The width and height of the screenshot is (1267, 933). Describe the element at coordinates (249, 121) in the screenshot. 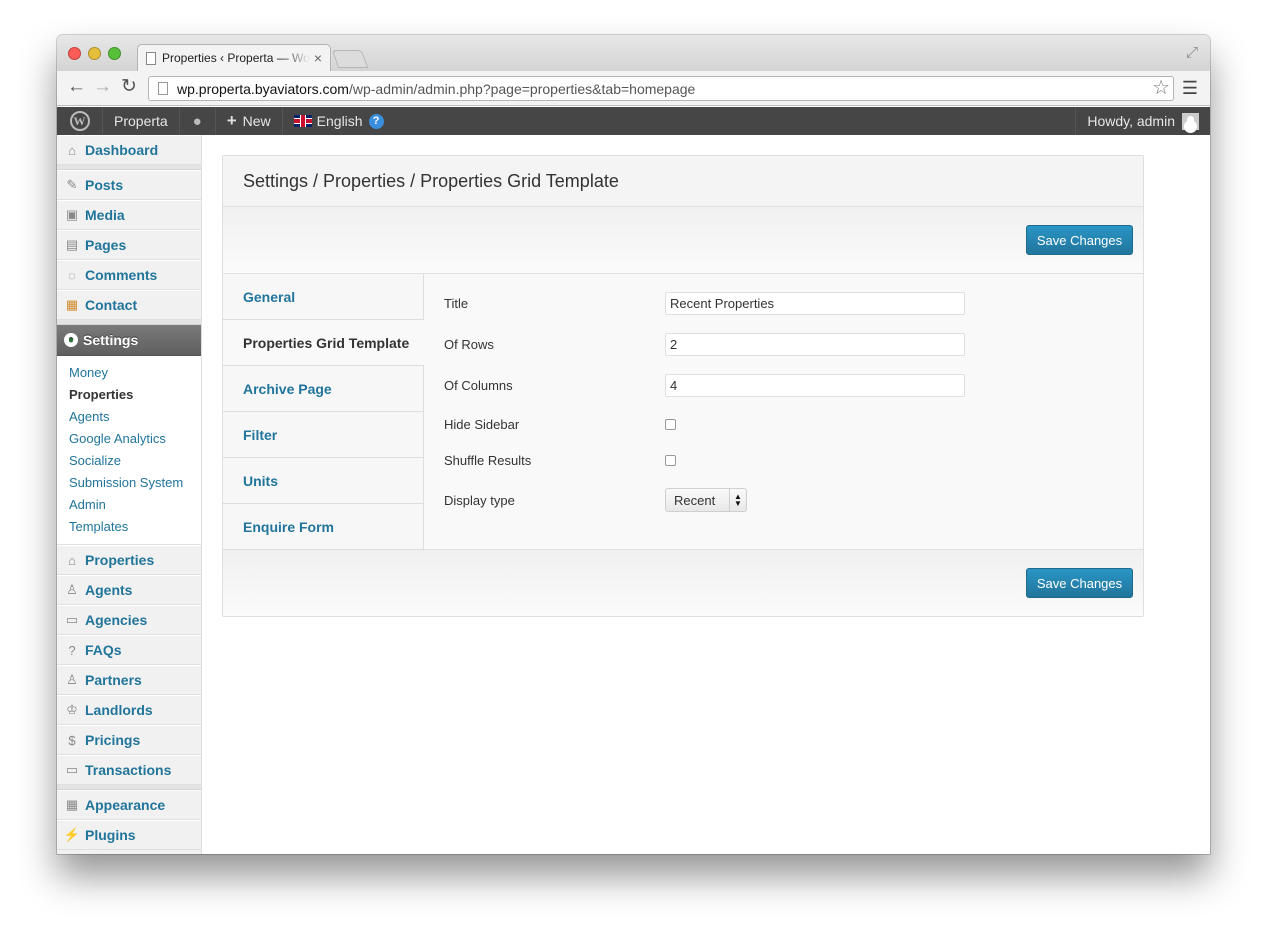

I see `new-content-button: + New` at that location.